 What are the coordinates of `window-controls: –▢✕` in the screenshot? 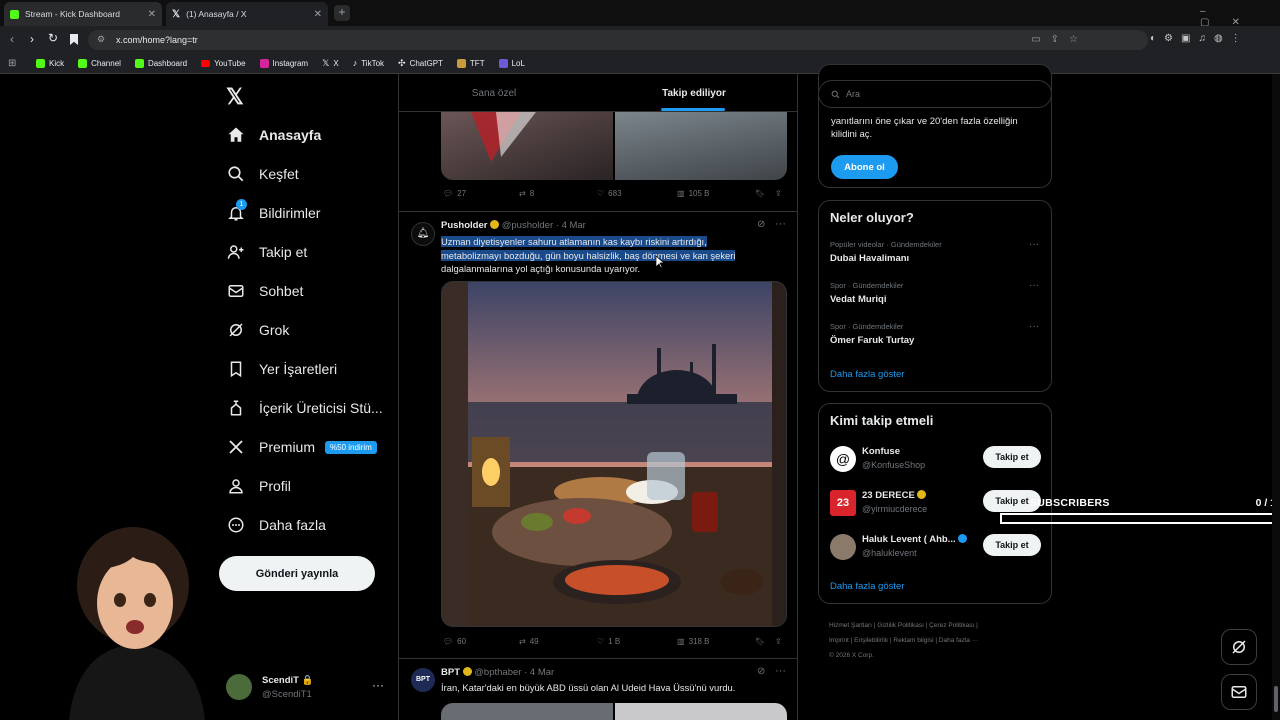 It's located at (1240, 17).